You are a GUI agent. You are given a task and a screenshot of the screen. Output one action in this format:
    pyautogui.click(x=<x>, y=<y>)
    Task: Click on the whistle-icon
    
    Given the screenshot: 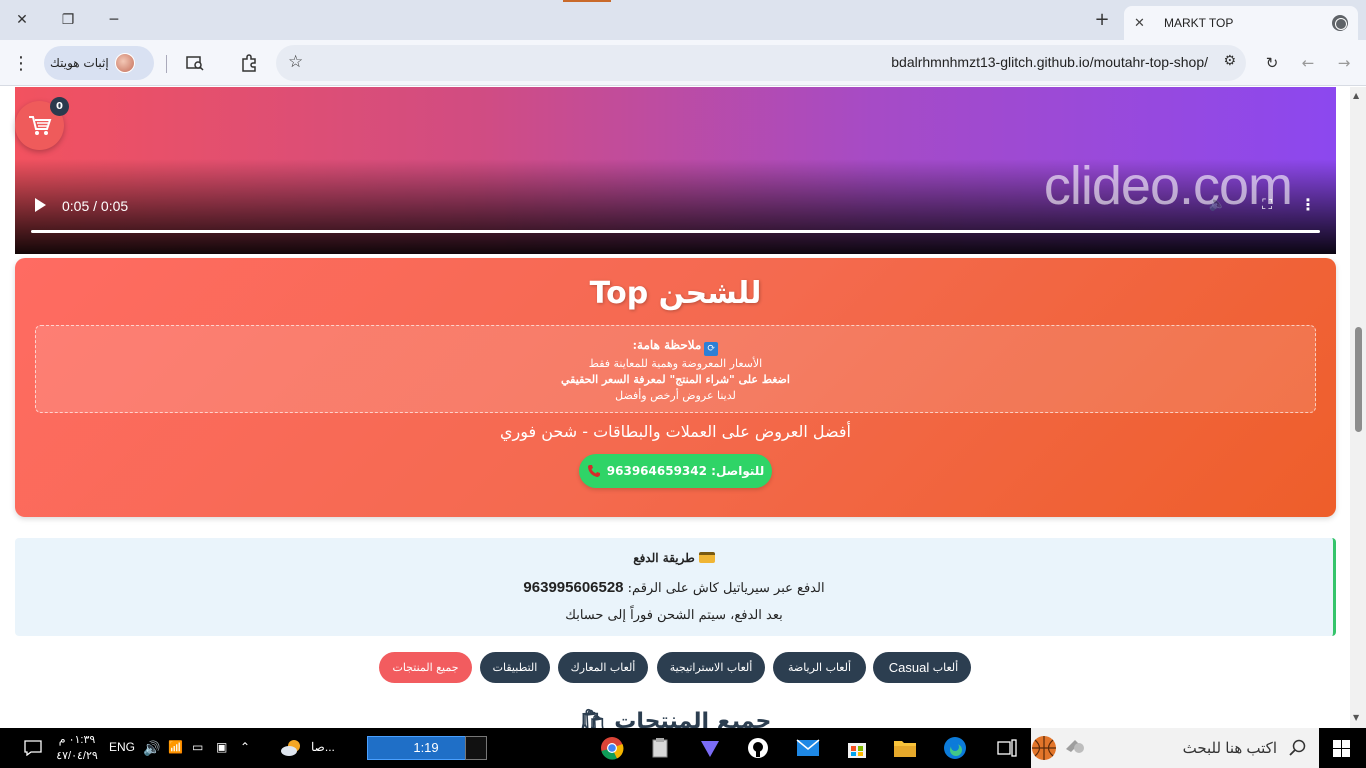 What is the action you would take?
    pyautogui.click(x=1075, y=746)
    